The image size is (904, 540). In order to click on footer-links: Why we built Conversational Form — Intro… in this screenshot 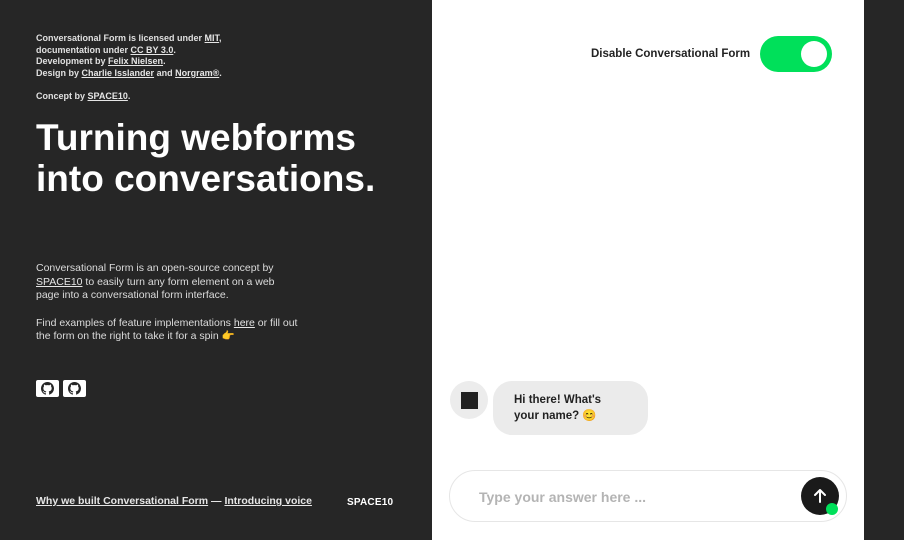, I will do `click(174, 501)`.